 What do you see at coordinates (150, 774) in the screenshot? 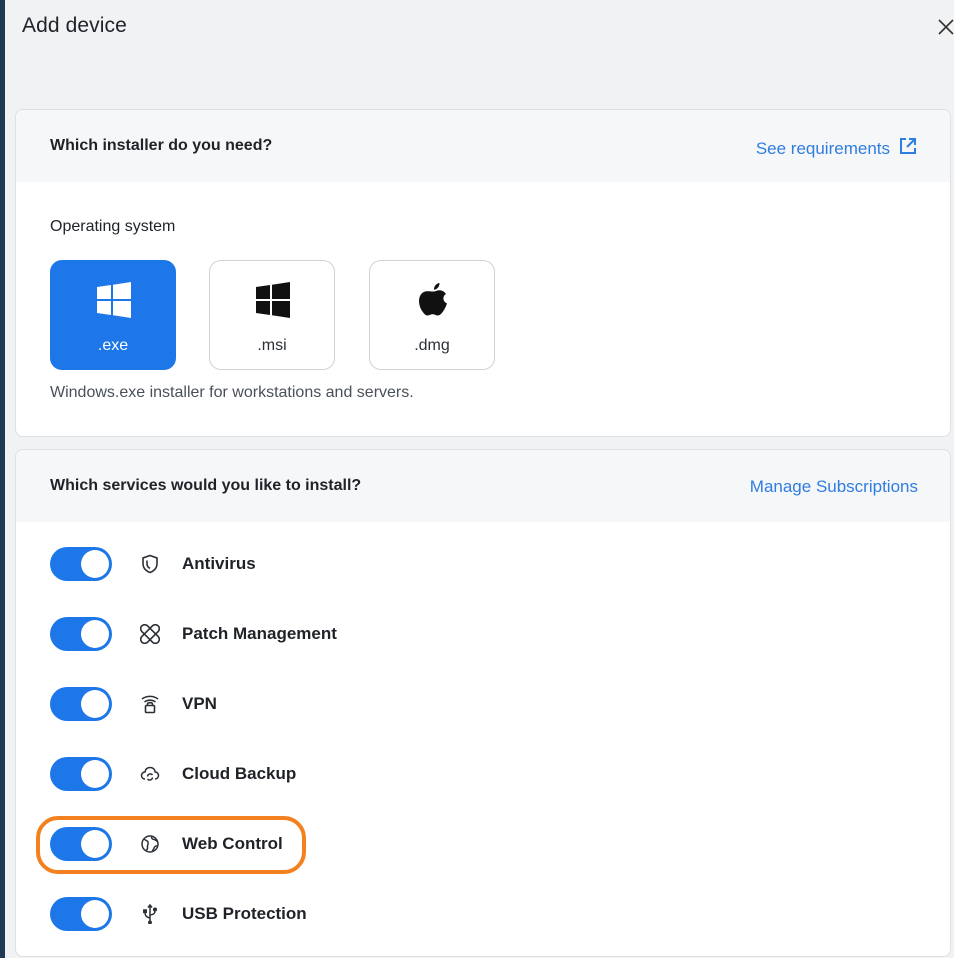
I see `cloud-sync-icon` at bounding box center [150, 774].